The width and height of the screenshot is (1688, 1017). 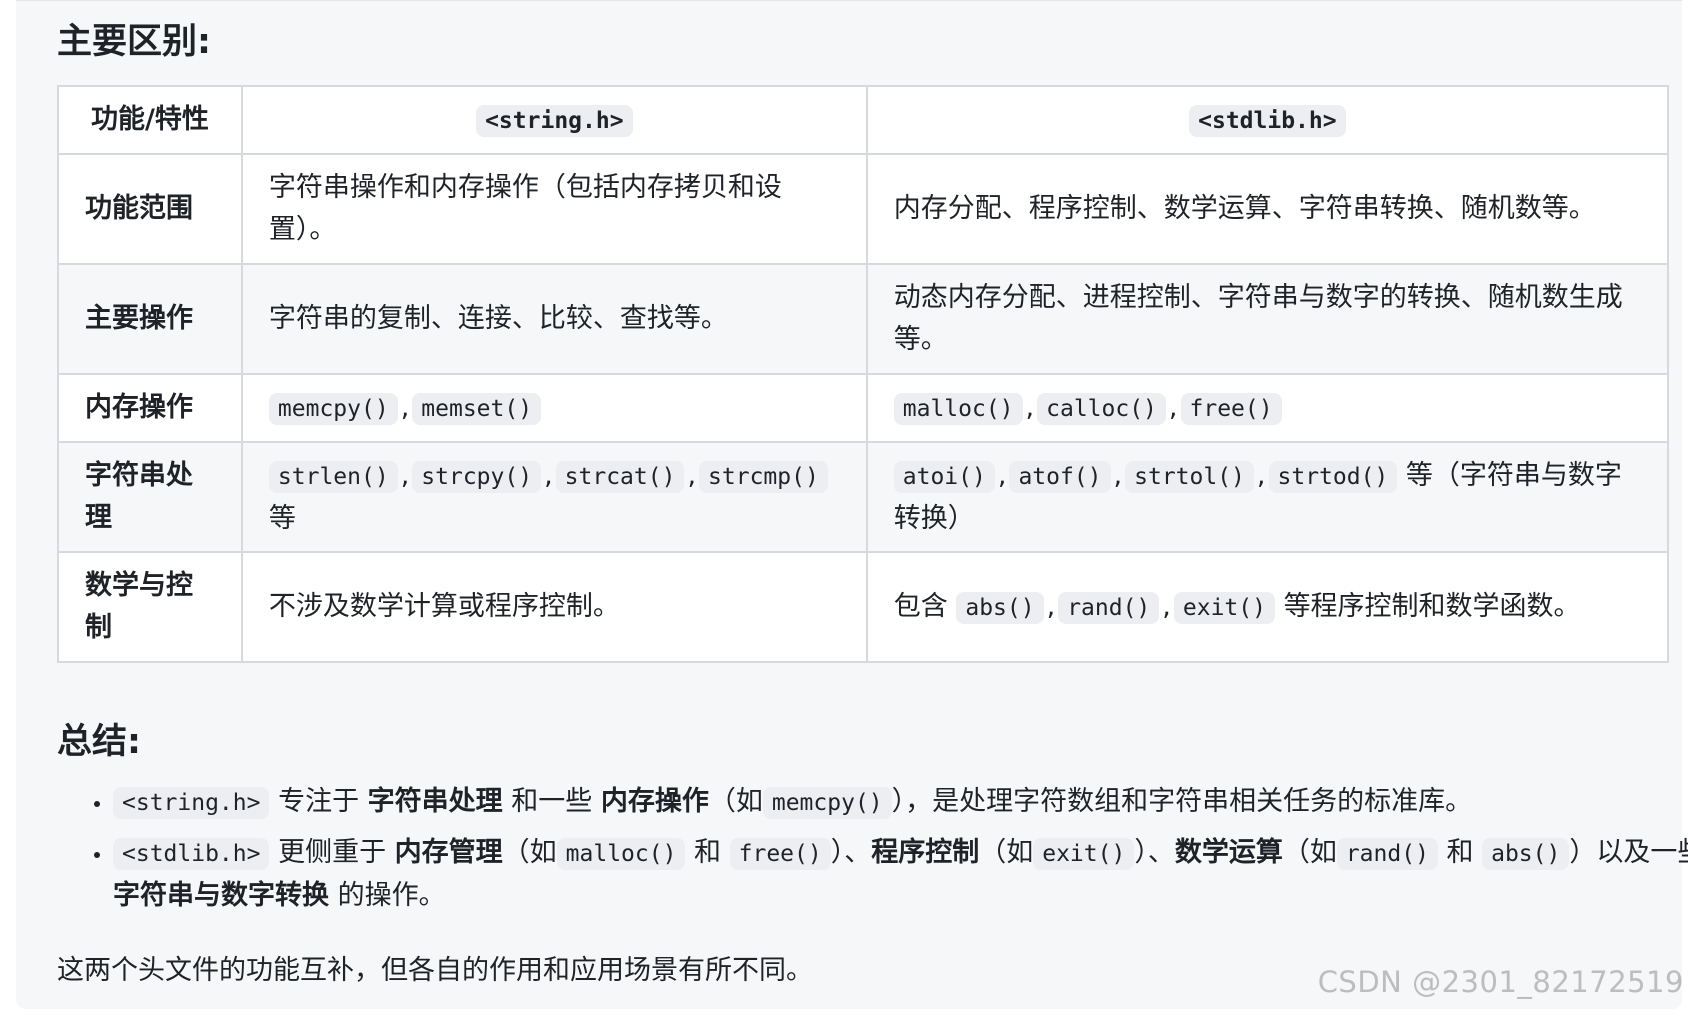 I want to click on row-feature: 内存操作, so click(x=150, y=408).